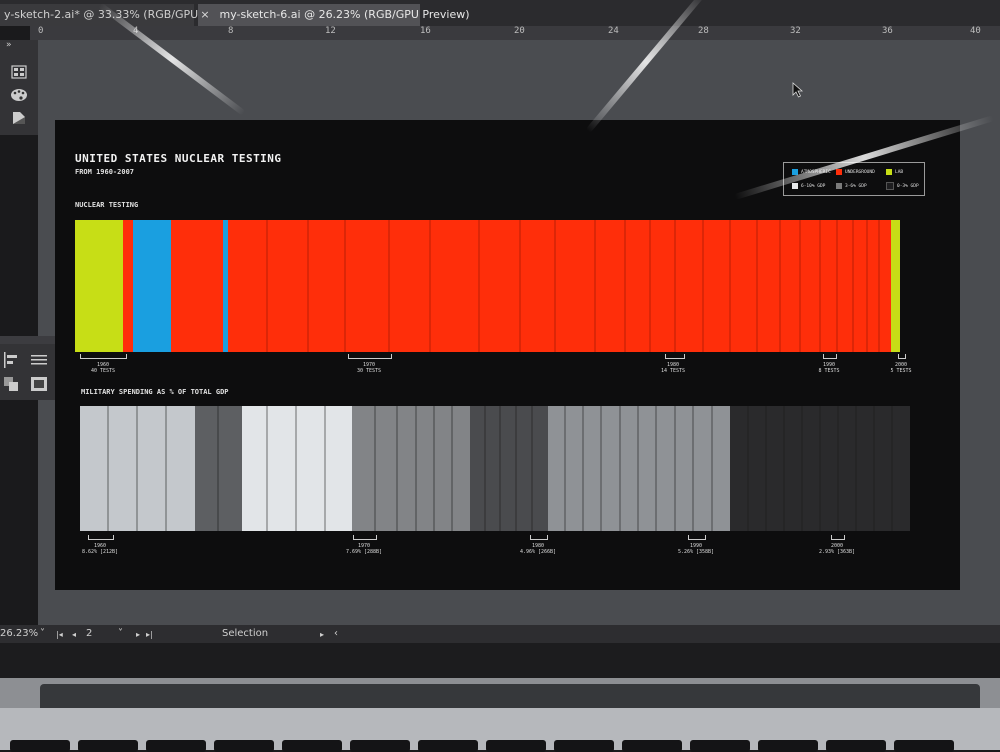  I want to click on zoom-level: 26.23%, so click(19, 633).